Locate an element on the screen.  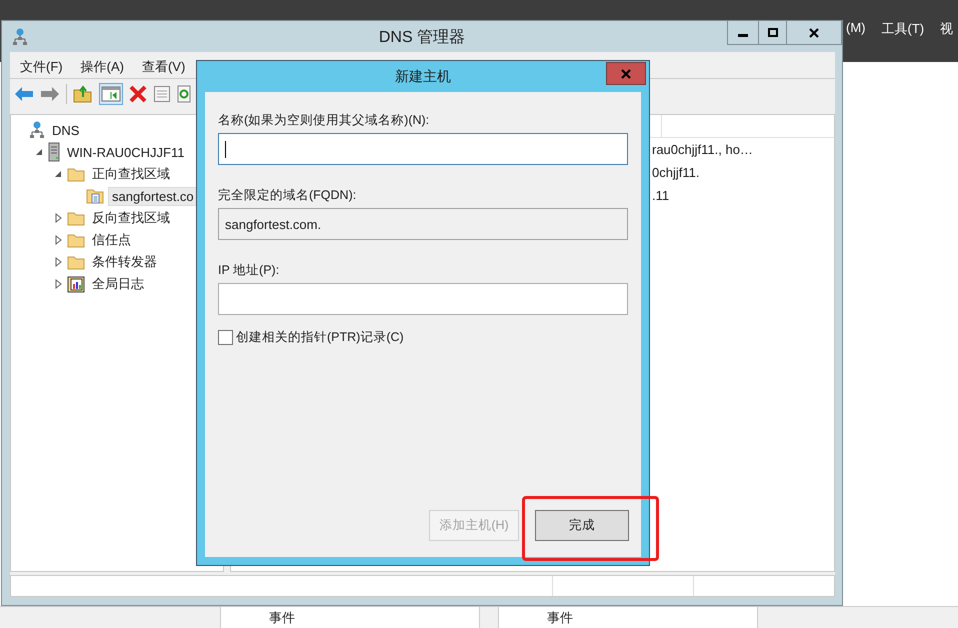
field-label: 名称(如果为空则使用其父域名称)(N): is located at coordinates (324, 120).